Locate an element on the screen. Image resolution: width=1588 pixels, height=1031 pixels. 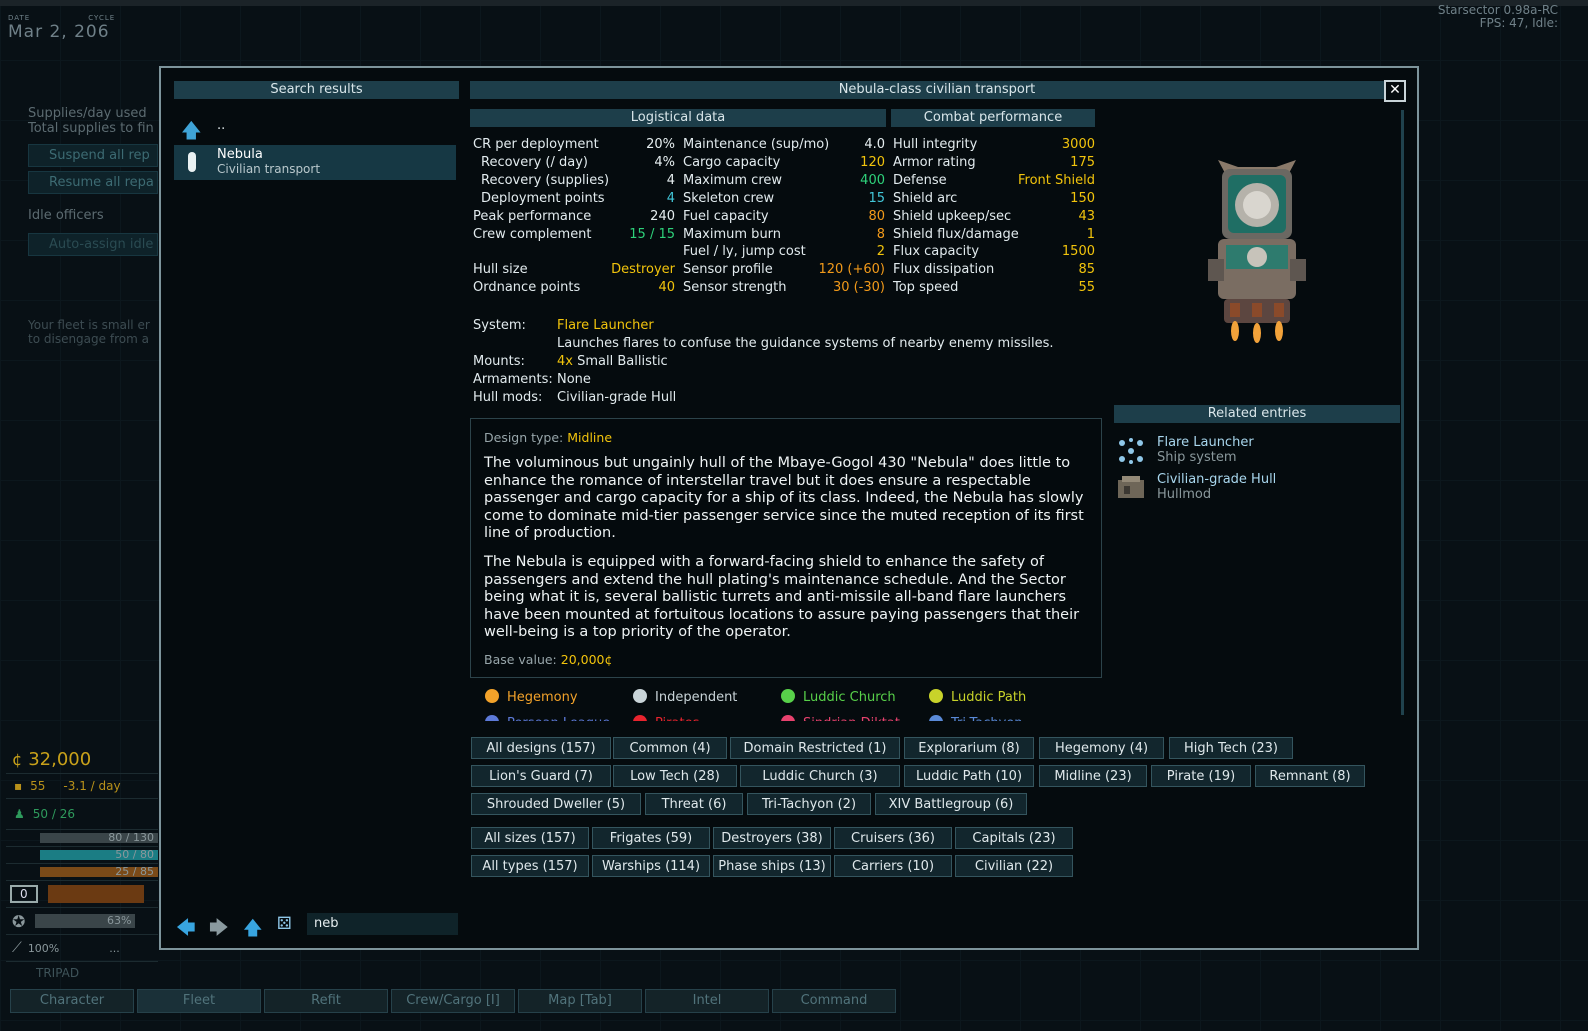
faction-entry: Luddic Path is located at coordinates (977, 697).